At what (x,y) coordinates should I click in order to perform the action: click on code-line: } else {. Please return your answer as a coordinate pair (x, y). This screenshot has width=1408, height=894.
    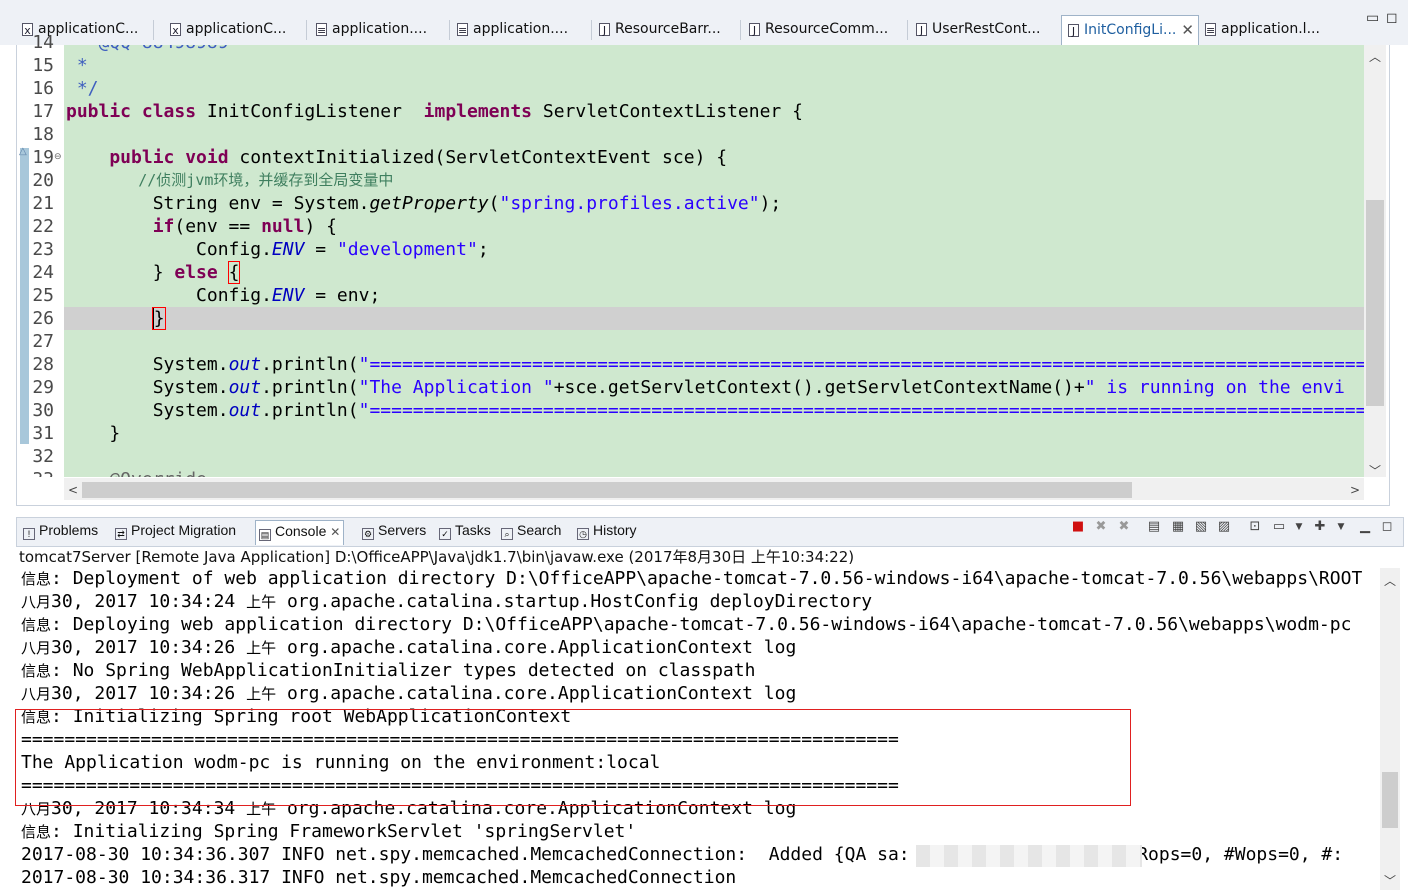
    Looking at the image, I should click on (153, 272).